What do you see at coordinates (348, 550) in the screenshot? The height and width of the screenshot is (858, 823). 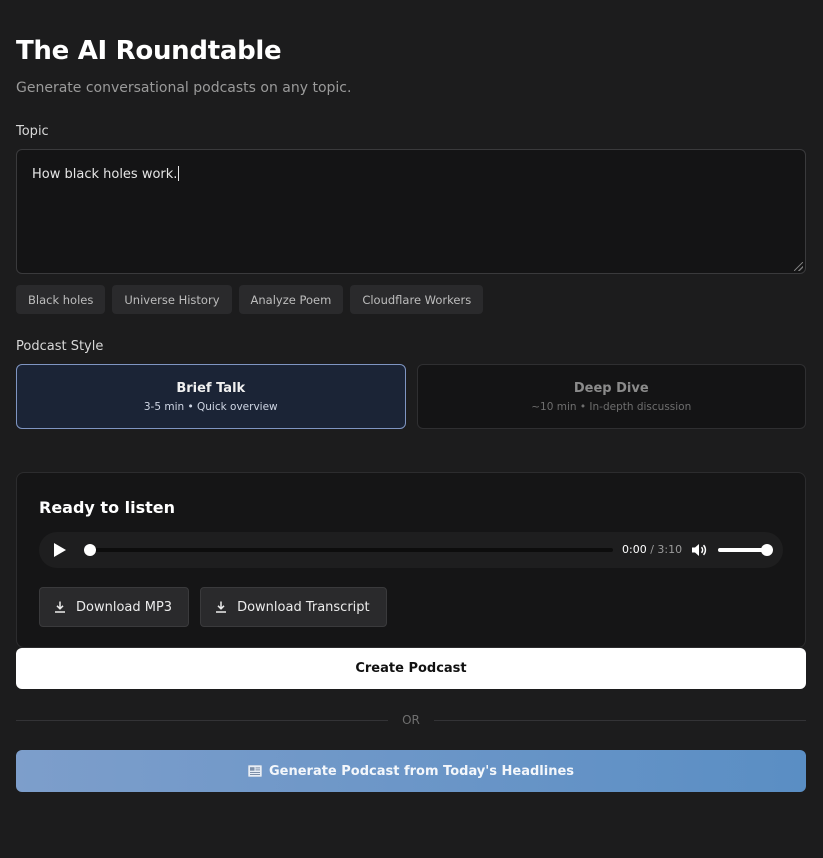 I see `seek-bar` at bounding box center [348, 550].